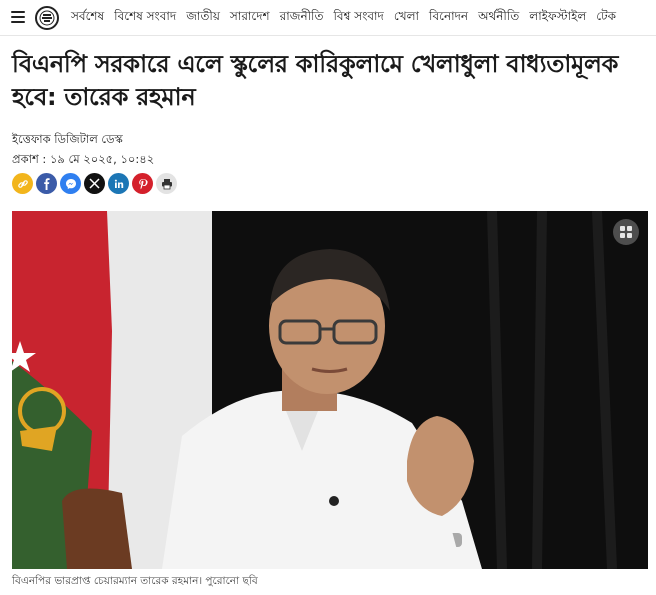 The height and width of the screenshot is (595, 656). Describe the element at coordinates (118, 183) in the screenshot. I see `linkedin-icon` at that location.